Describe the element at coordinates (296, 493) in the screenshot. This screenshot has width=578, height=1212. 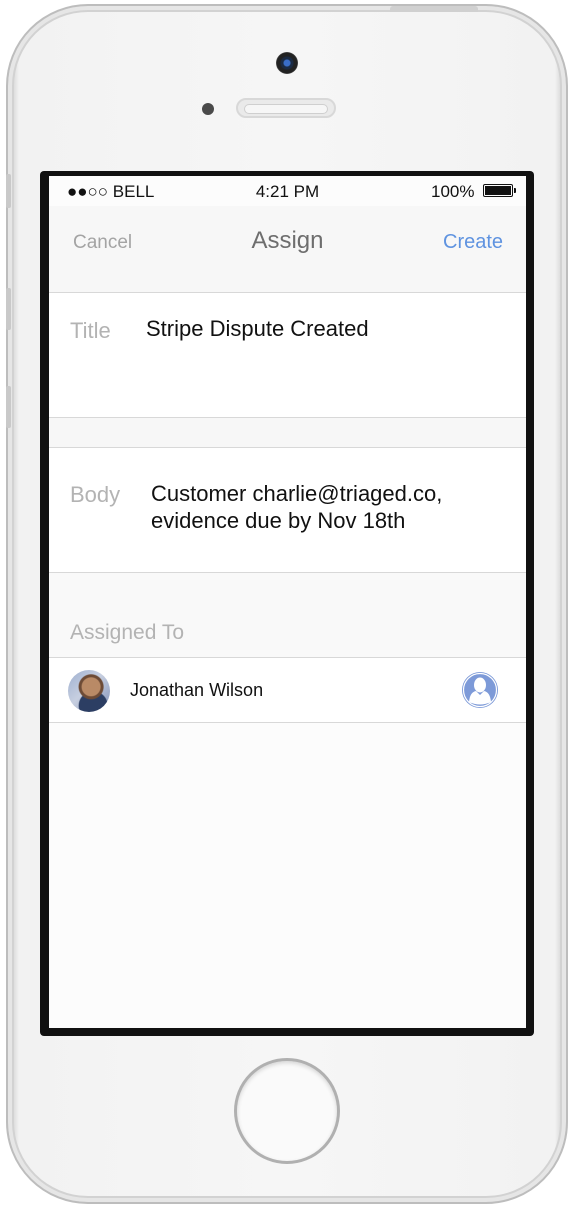
I see `body-value-line-1: Customer charlie@triaged.co,` at that location.